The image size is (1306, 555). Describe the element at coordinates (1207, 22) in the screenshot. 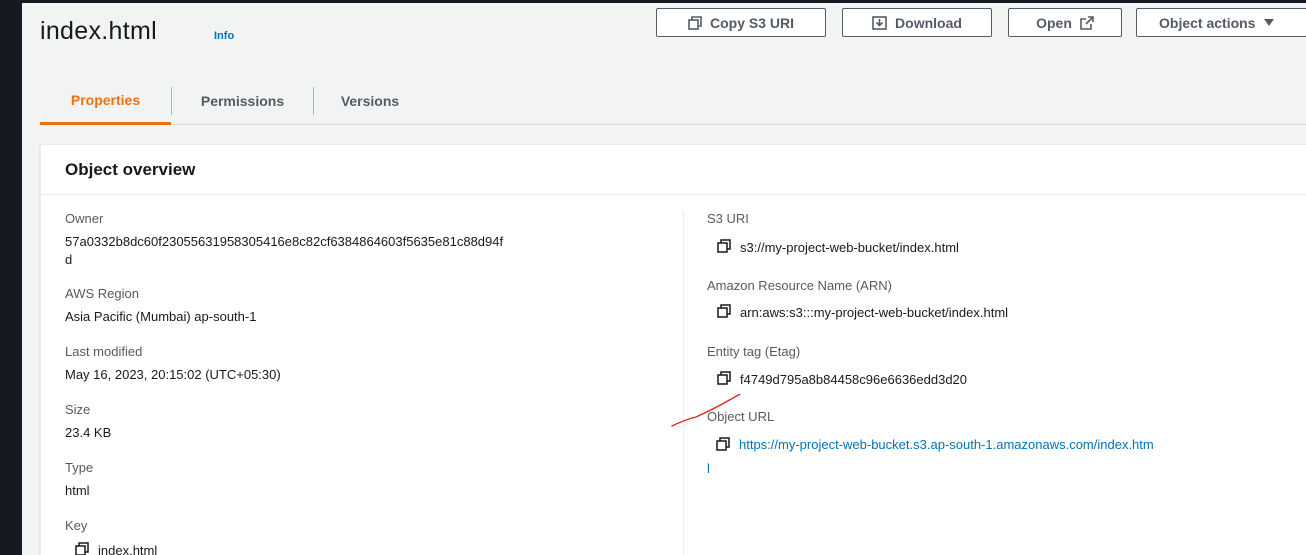

I see `object-actions-label: Object actions` at that location.